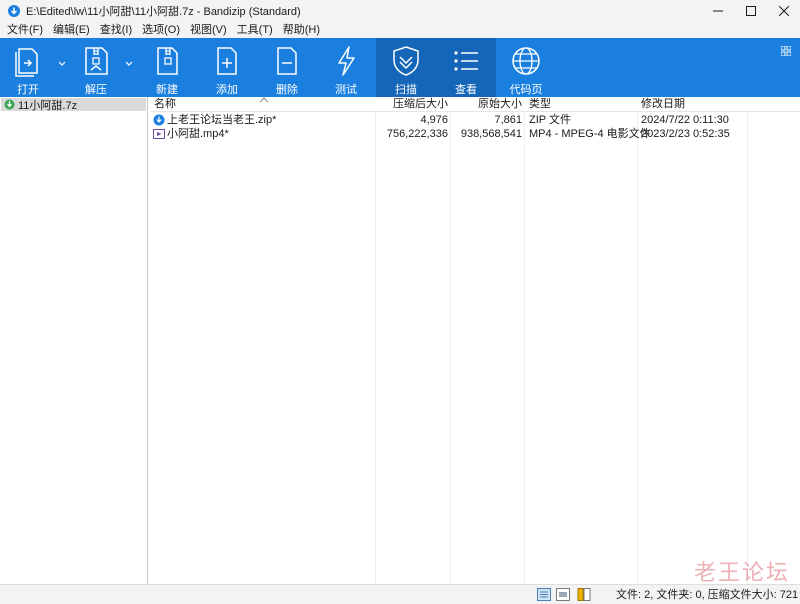  Describe the element at coordinates (486, 104) in the screenshot. I see `column-header-original-size: 原始大小` at that location.